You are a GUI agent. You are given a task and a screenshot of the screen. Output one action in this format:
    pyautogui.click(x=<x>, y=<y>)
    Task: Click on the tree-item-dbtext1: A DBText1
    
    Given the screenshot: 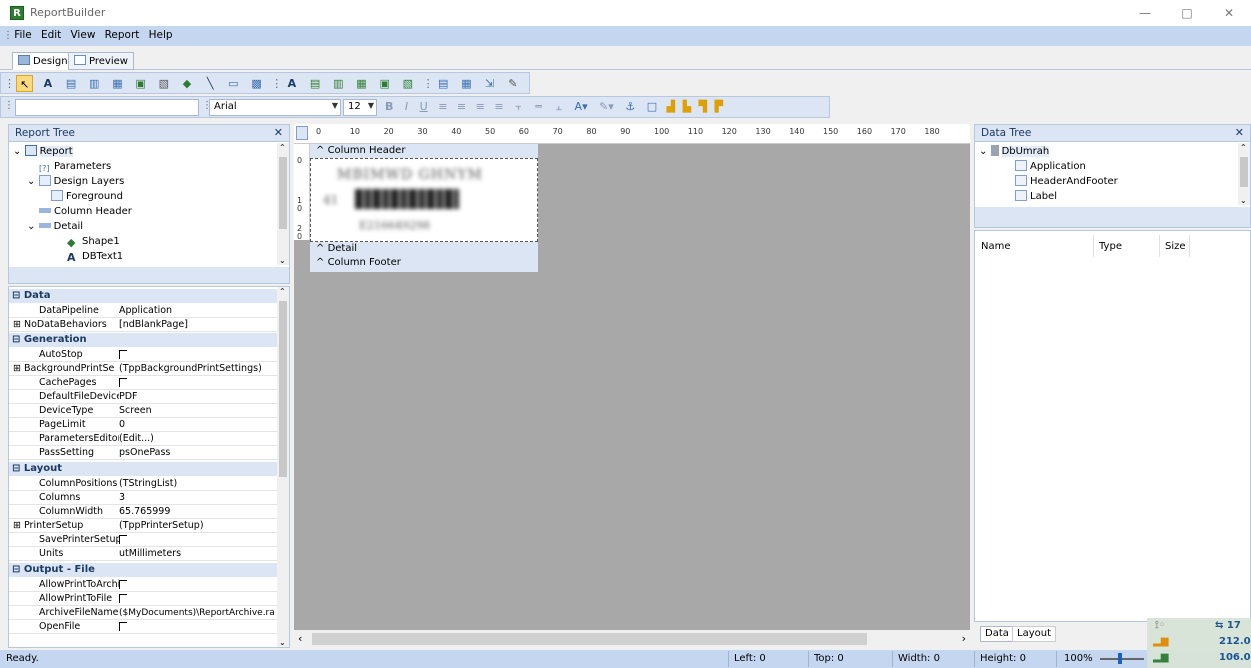 What is the action you would take?
    pyautogui.click(x=95, y=256)
    